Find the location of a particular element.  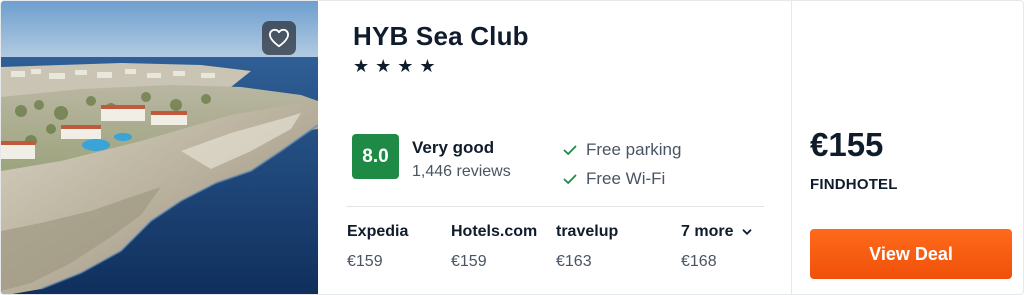

deal-provider: FINDHOTEL is located at coordinates (854, 184).